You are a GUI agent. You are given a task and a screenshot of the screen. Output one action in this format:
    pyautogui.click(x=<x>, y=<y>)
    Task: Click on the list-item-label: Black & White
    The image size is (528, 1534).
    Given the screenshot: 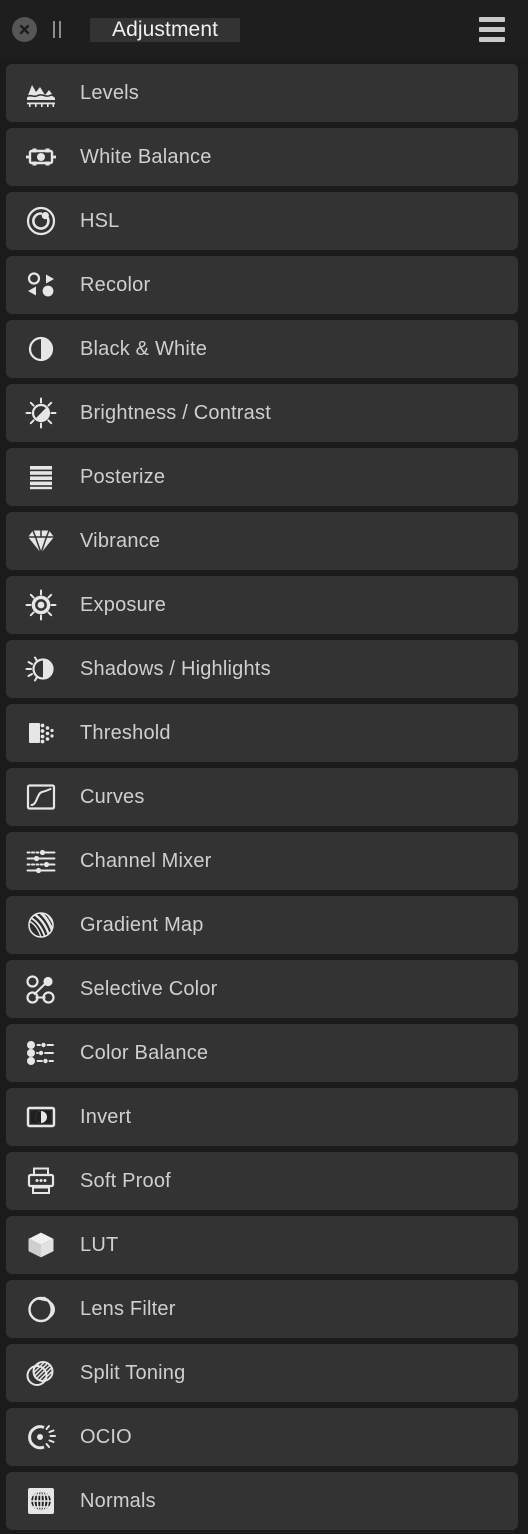 What is the action you would take?
    pyautogui.click(x=144, y=348)
    